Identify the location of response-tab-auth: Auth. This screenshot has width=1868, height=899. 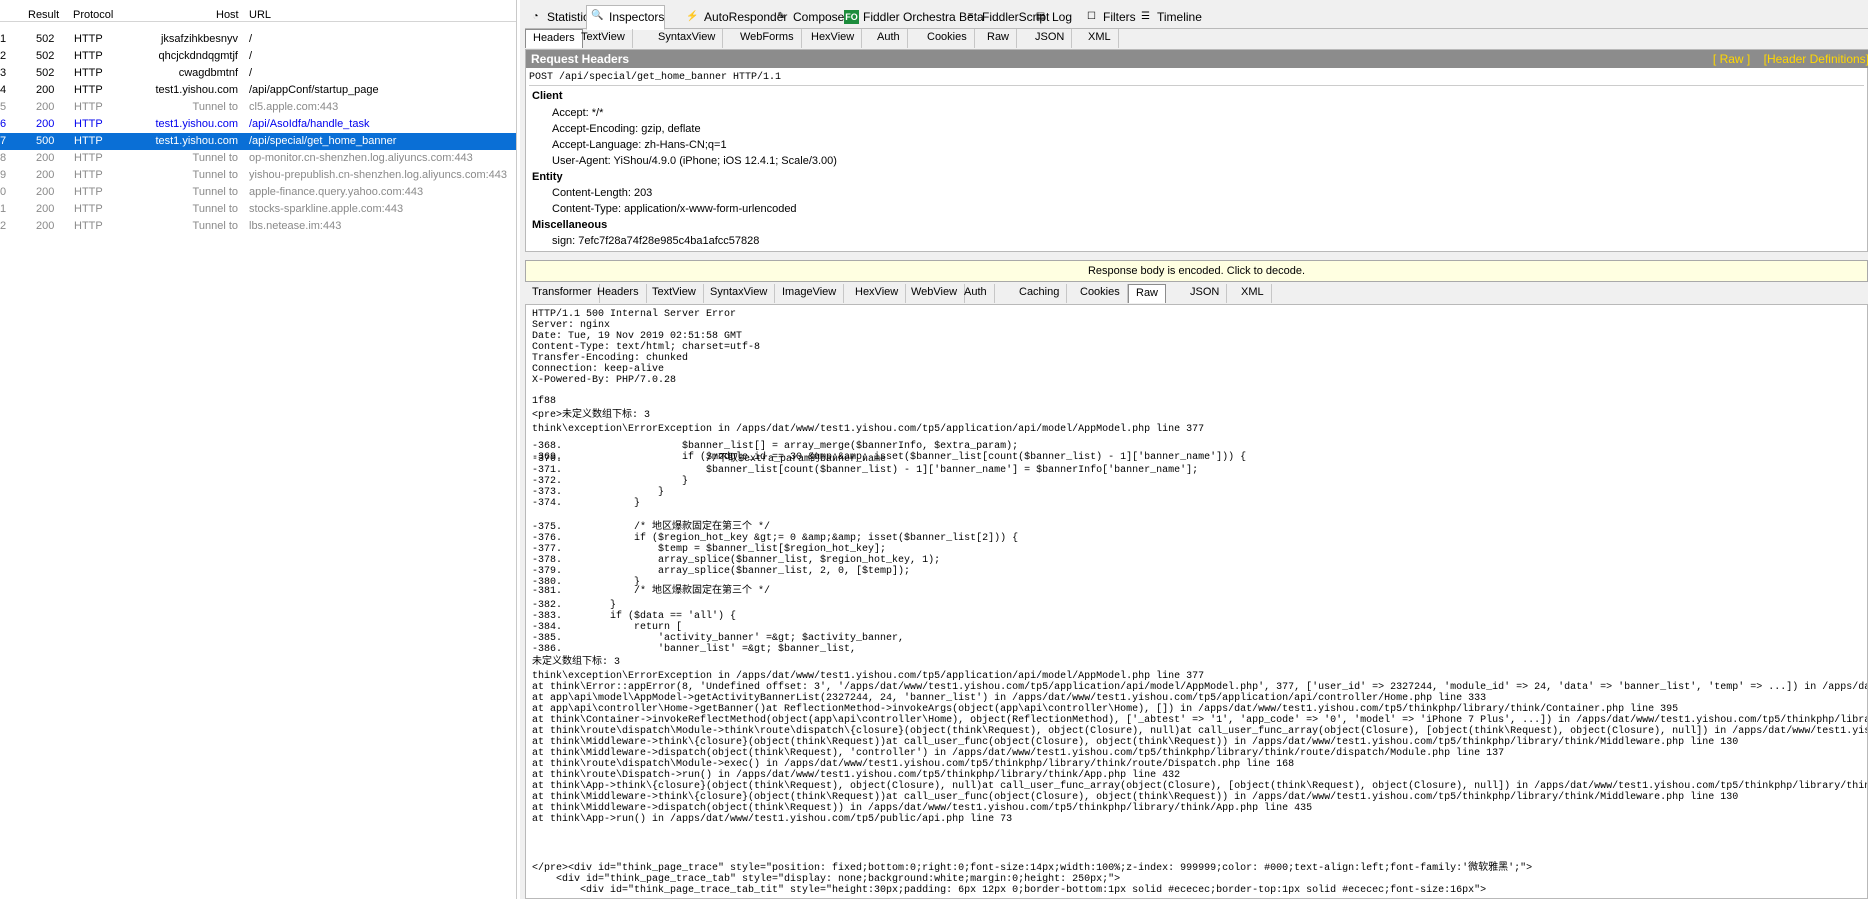
(976, 293).